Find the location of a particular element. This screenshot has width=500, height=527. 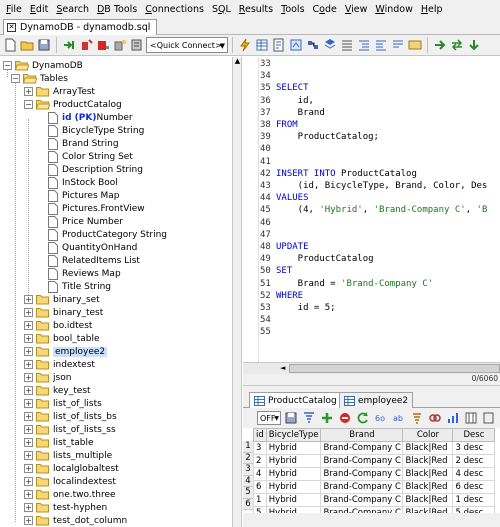

table-cell: 6 desc is located at coordinates (474, 487).